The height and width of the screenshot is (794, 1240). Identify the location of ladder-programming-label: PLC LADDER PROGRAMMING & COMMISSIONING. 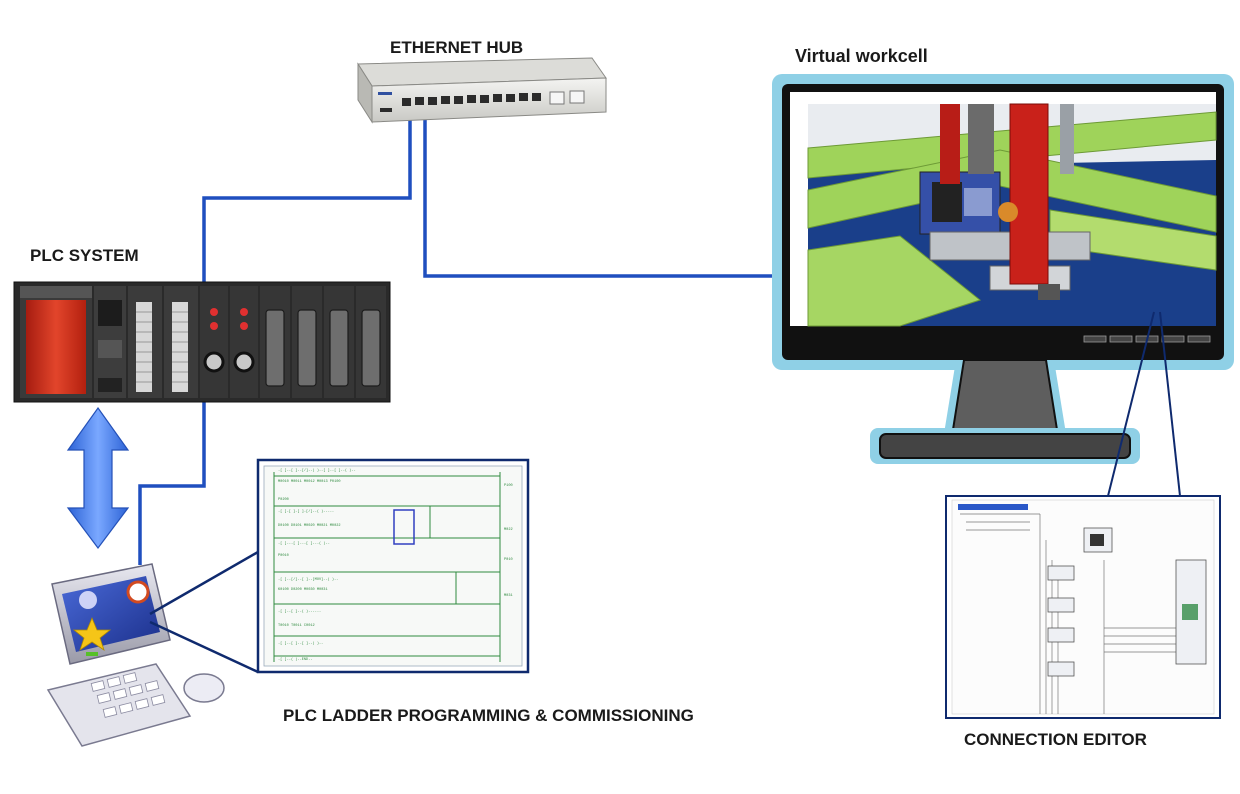
(488, 715).